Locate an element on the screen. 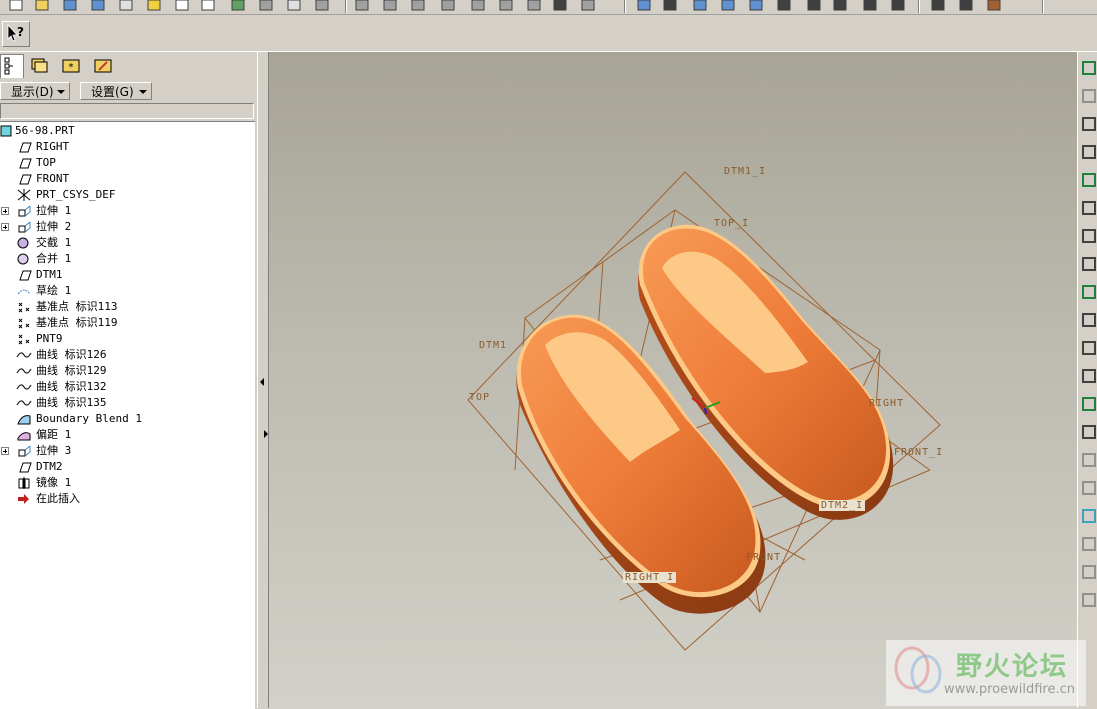 Image resolution: width=1097 pixels, height=709 pixels. blend-tool-icon is located at coordinates (1089, 516).